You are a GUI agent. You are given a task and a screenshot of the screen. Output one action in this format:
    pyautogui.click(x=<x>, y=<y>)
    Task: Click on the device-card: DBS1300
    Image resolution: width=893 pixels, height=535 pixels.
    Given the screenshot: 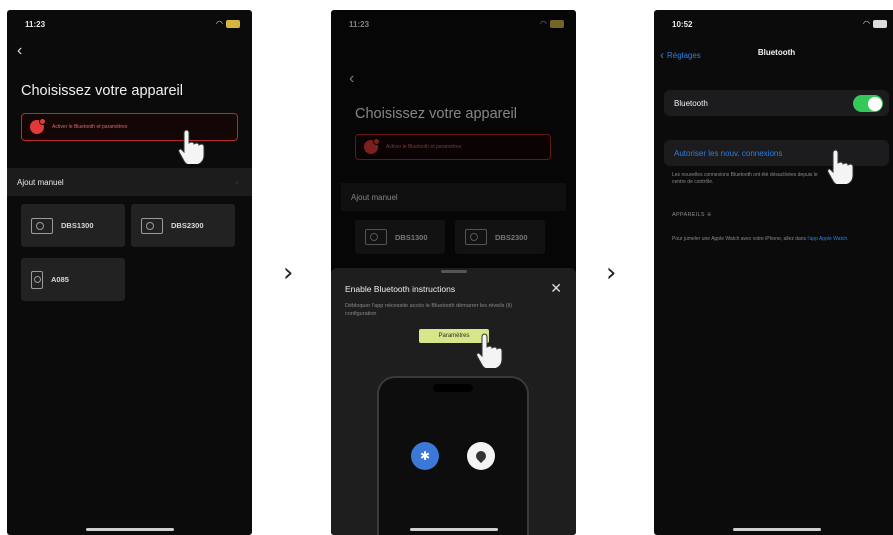 What is the action you would take?
    pyautogui.click(x=73, y=225)
    